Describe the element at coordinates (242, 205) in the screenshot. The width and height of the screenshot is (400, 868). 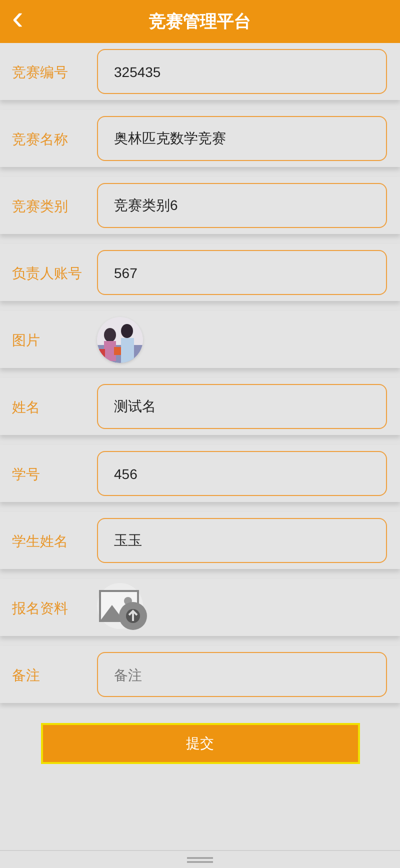
I see `input-field: 竞赛类别6` at that location.